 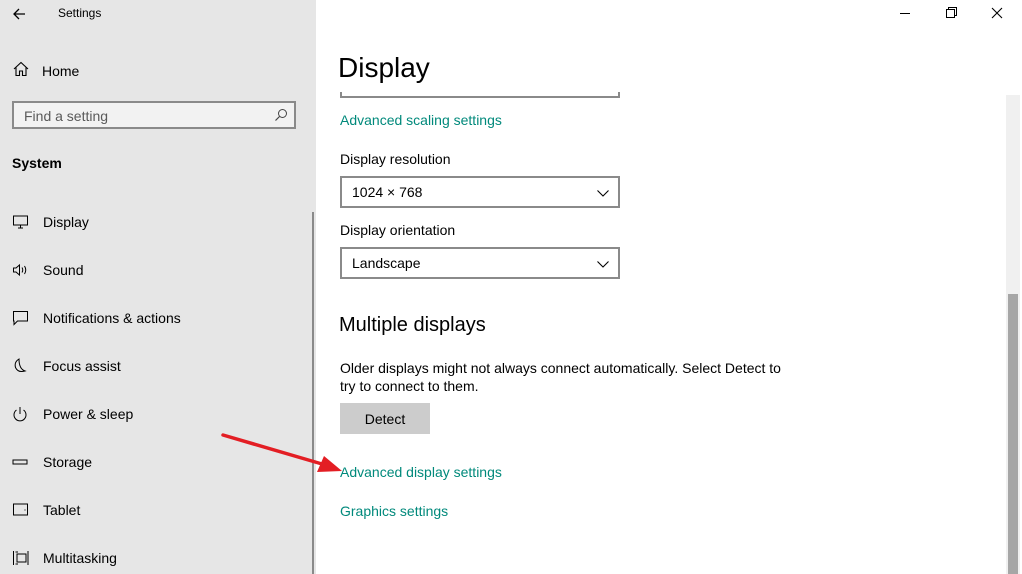 I want to click on close-button, so click(x=997, y=14).